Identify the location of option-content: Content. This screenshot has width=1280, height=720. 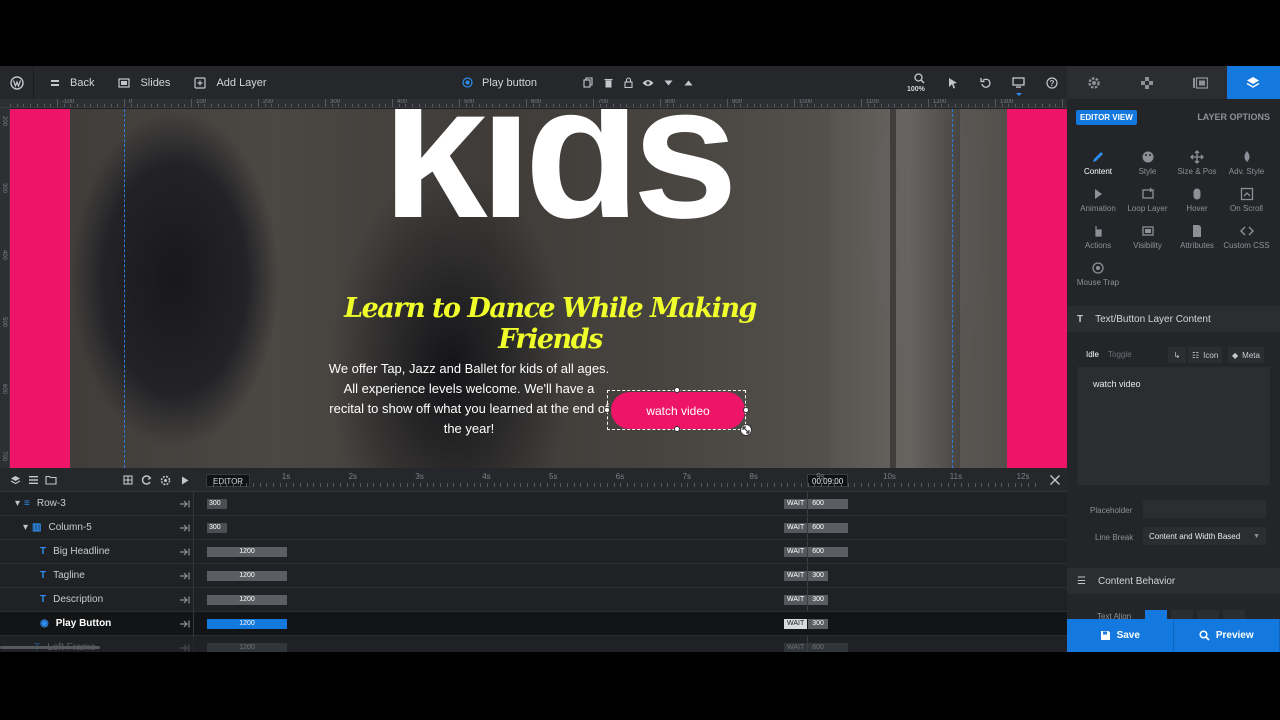
(1098, 162).